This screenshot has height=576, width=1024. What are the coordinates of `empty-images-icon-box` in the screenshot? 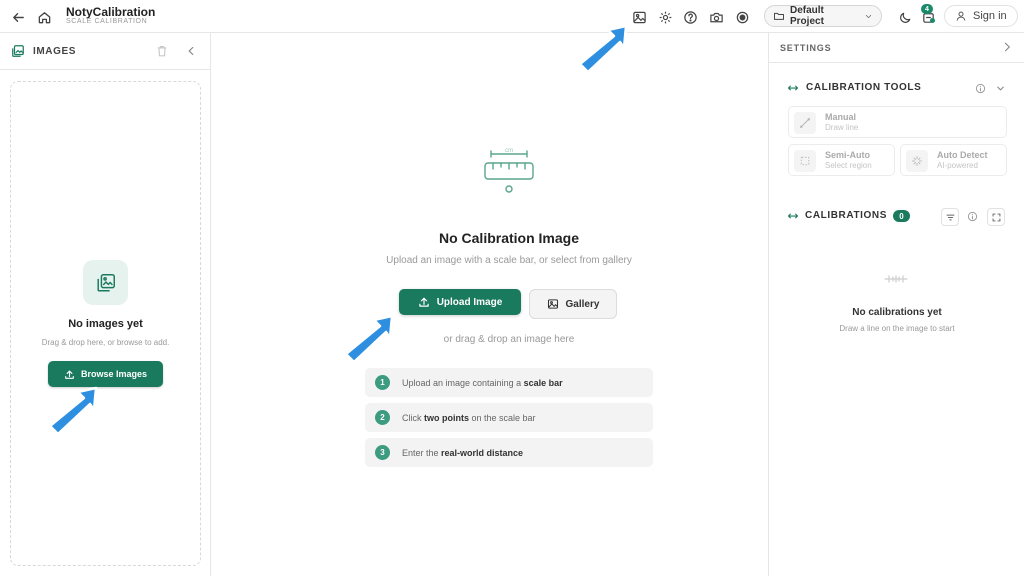 It's located at (105, 282).